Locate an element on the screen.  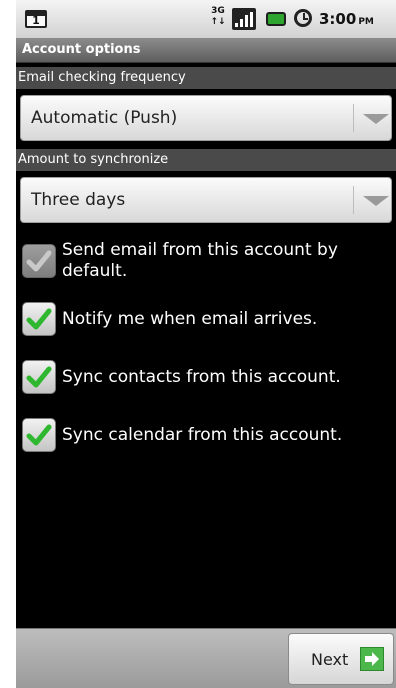
sync-calendar-checkbox is located at coordinates (39, 435).